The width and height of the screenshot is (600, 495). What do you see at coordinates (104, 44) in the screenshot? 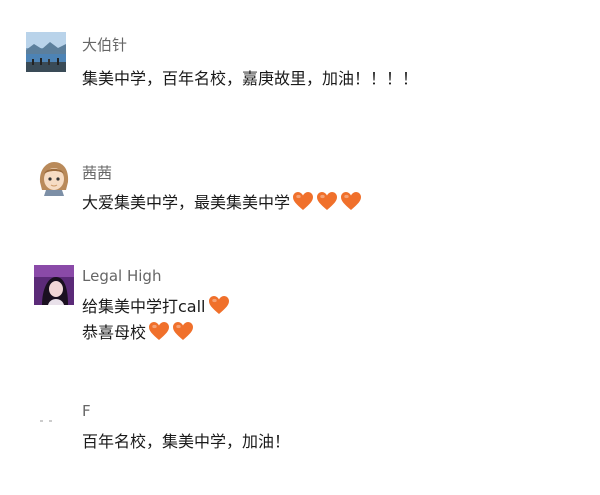
I see `commenter-name: 大伯针` at bounding box center [104, 44].